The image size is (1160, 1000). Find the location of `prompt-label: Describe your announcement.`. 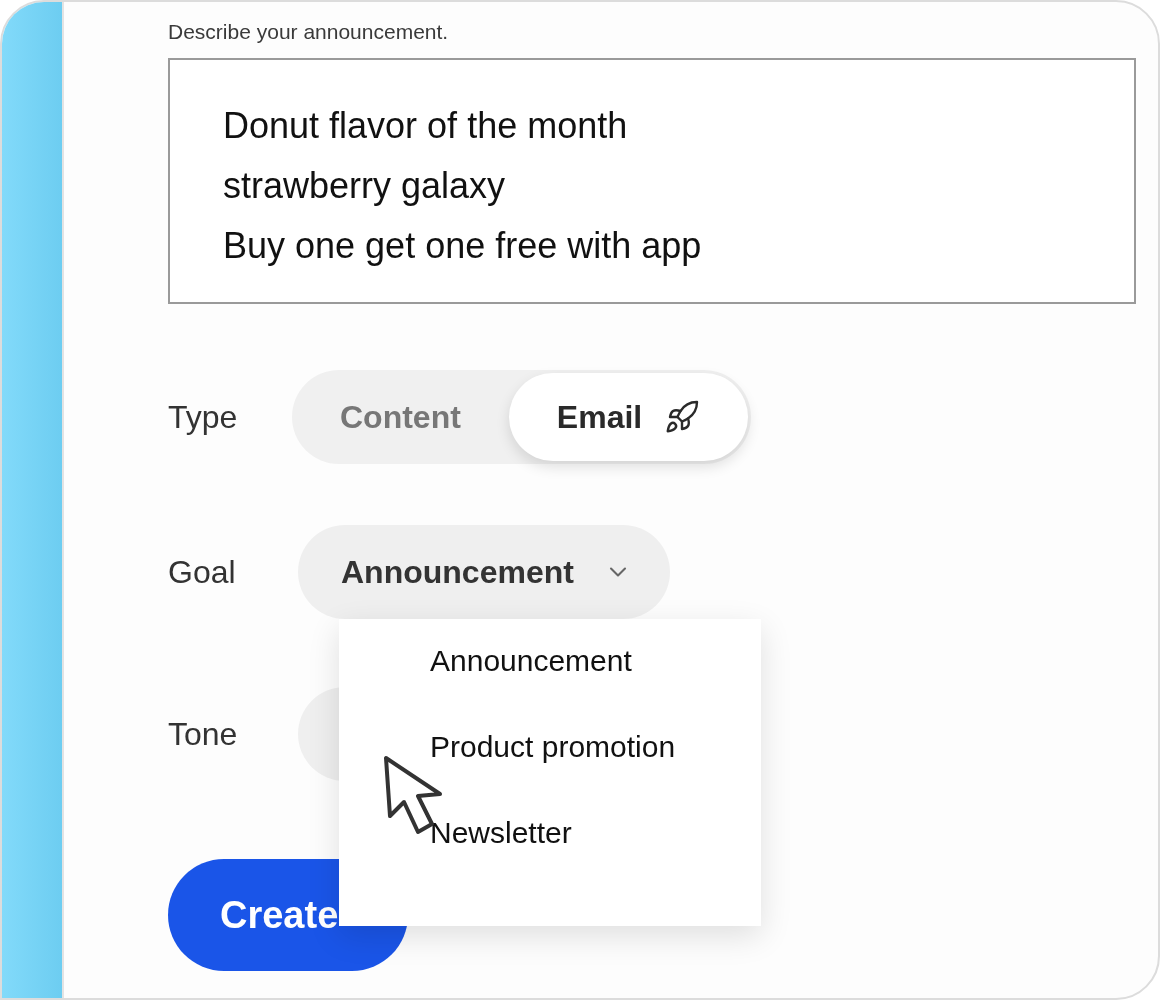

prompt-label: Describe your announcement. is located at coordinates (309, 32).